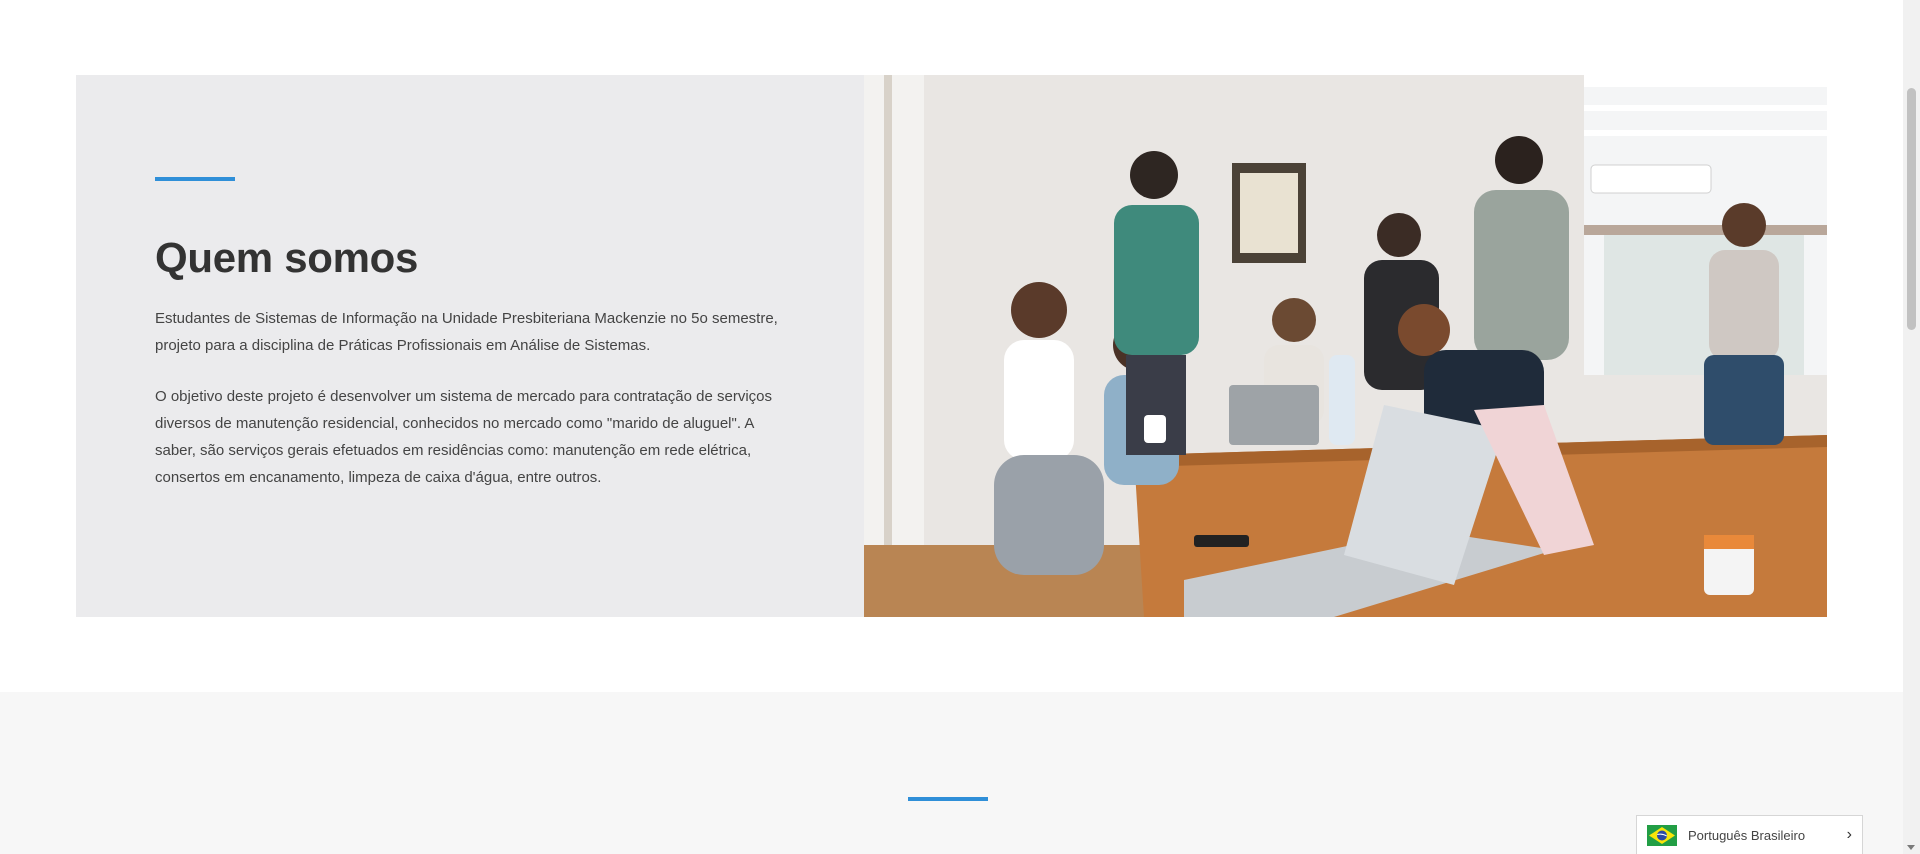  Describe the element at coordinates (1747, 835) in the screenshot. I see `language-label: Português Brasileiro` at that location.